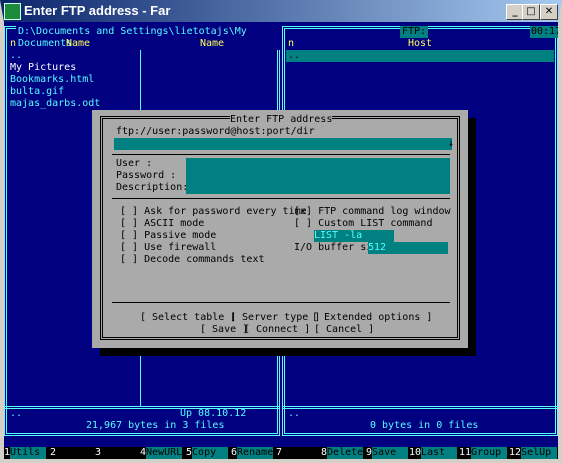 The width and height of the screenshot is (562, 463). Describe the element at coordinates (37, 92) in the screenshot. I see `file-item: bulta.gif` at that location.